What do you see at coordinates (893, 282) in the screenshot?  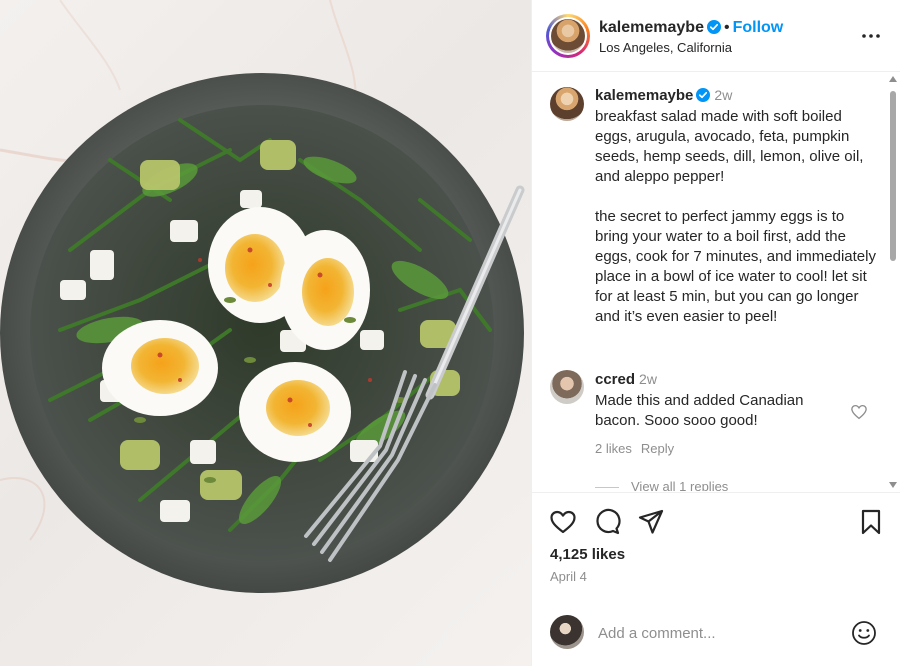 I see `scrollbar` at bounding box center [893, 282].